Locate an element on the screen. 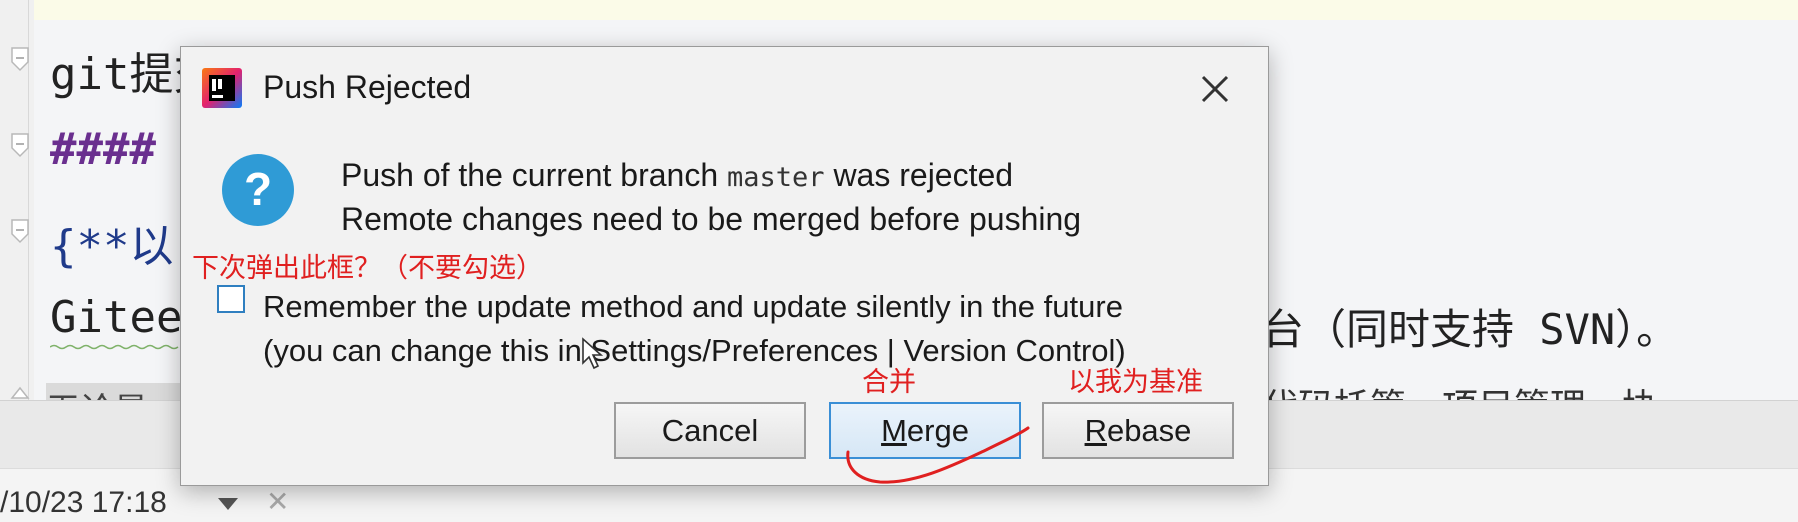 The height and width of the screenshot is (522, 1798). close-icon: ✕ is located at coordinates (277, 501).